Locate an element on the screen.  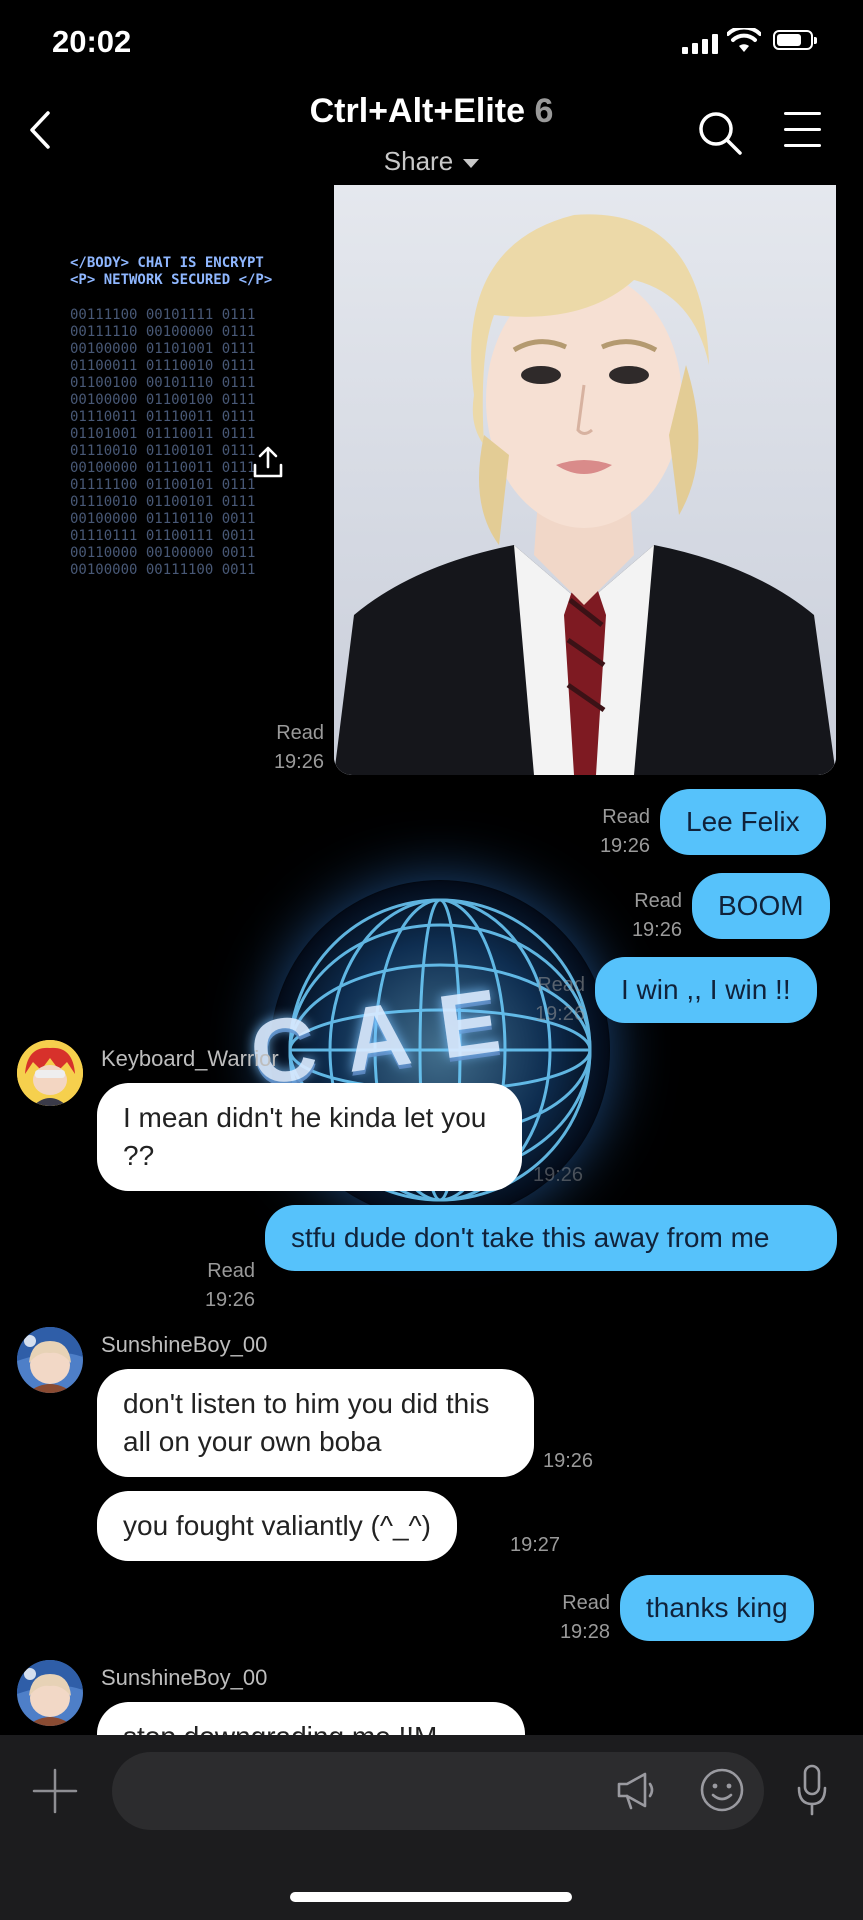
share-label: Share is located at coordinates (418, 161).